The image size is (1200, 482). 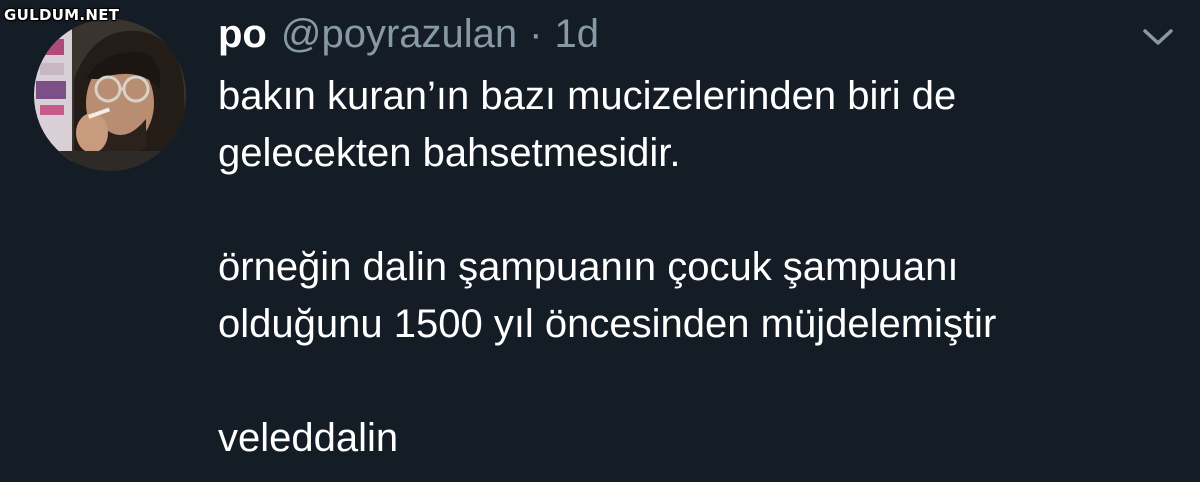 What do you see at coordinates (308, 438) in the screenshot?
I see `tweet-line: veleddalin` at bounding box center [308, 438].